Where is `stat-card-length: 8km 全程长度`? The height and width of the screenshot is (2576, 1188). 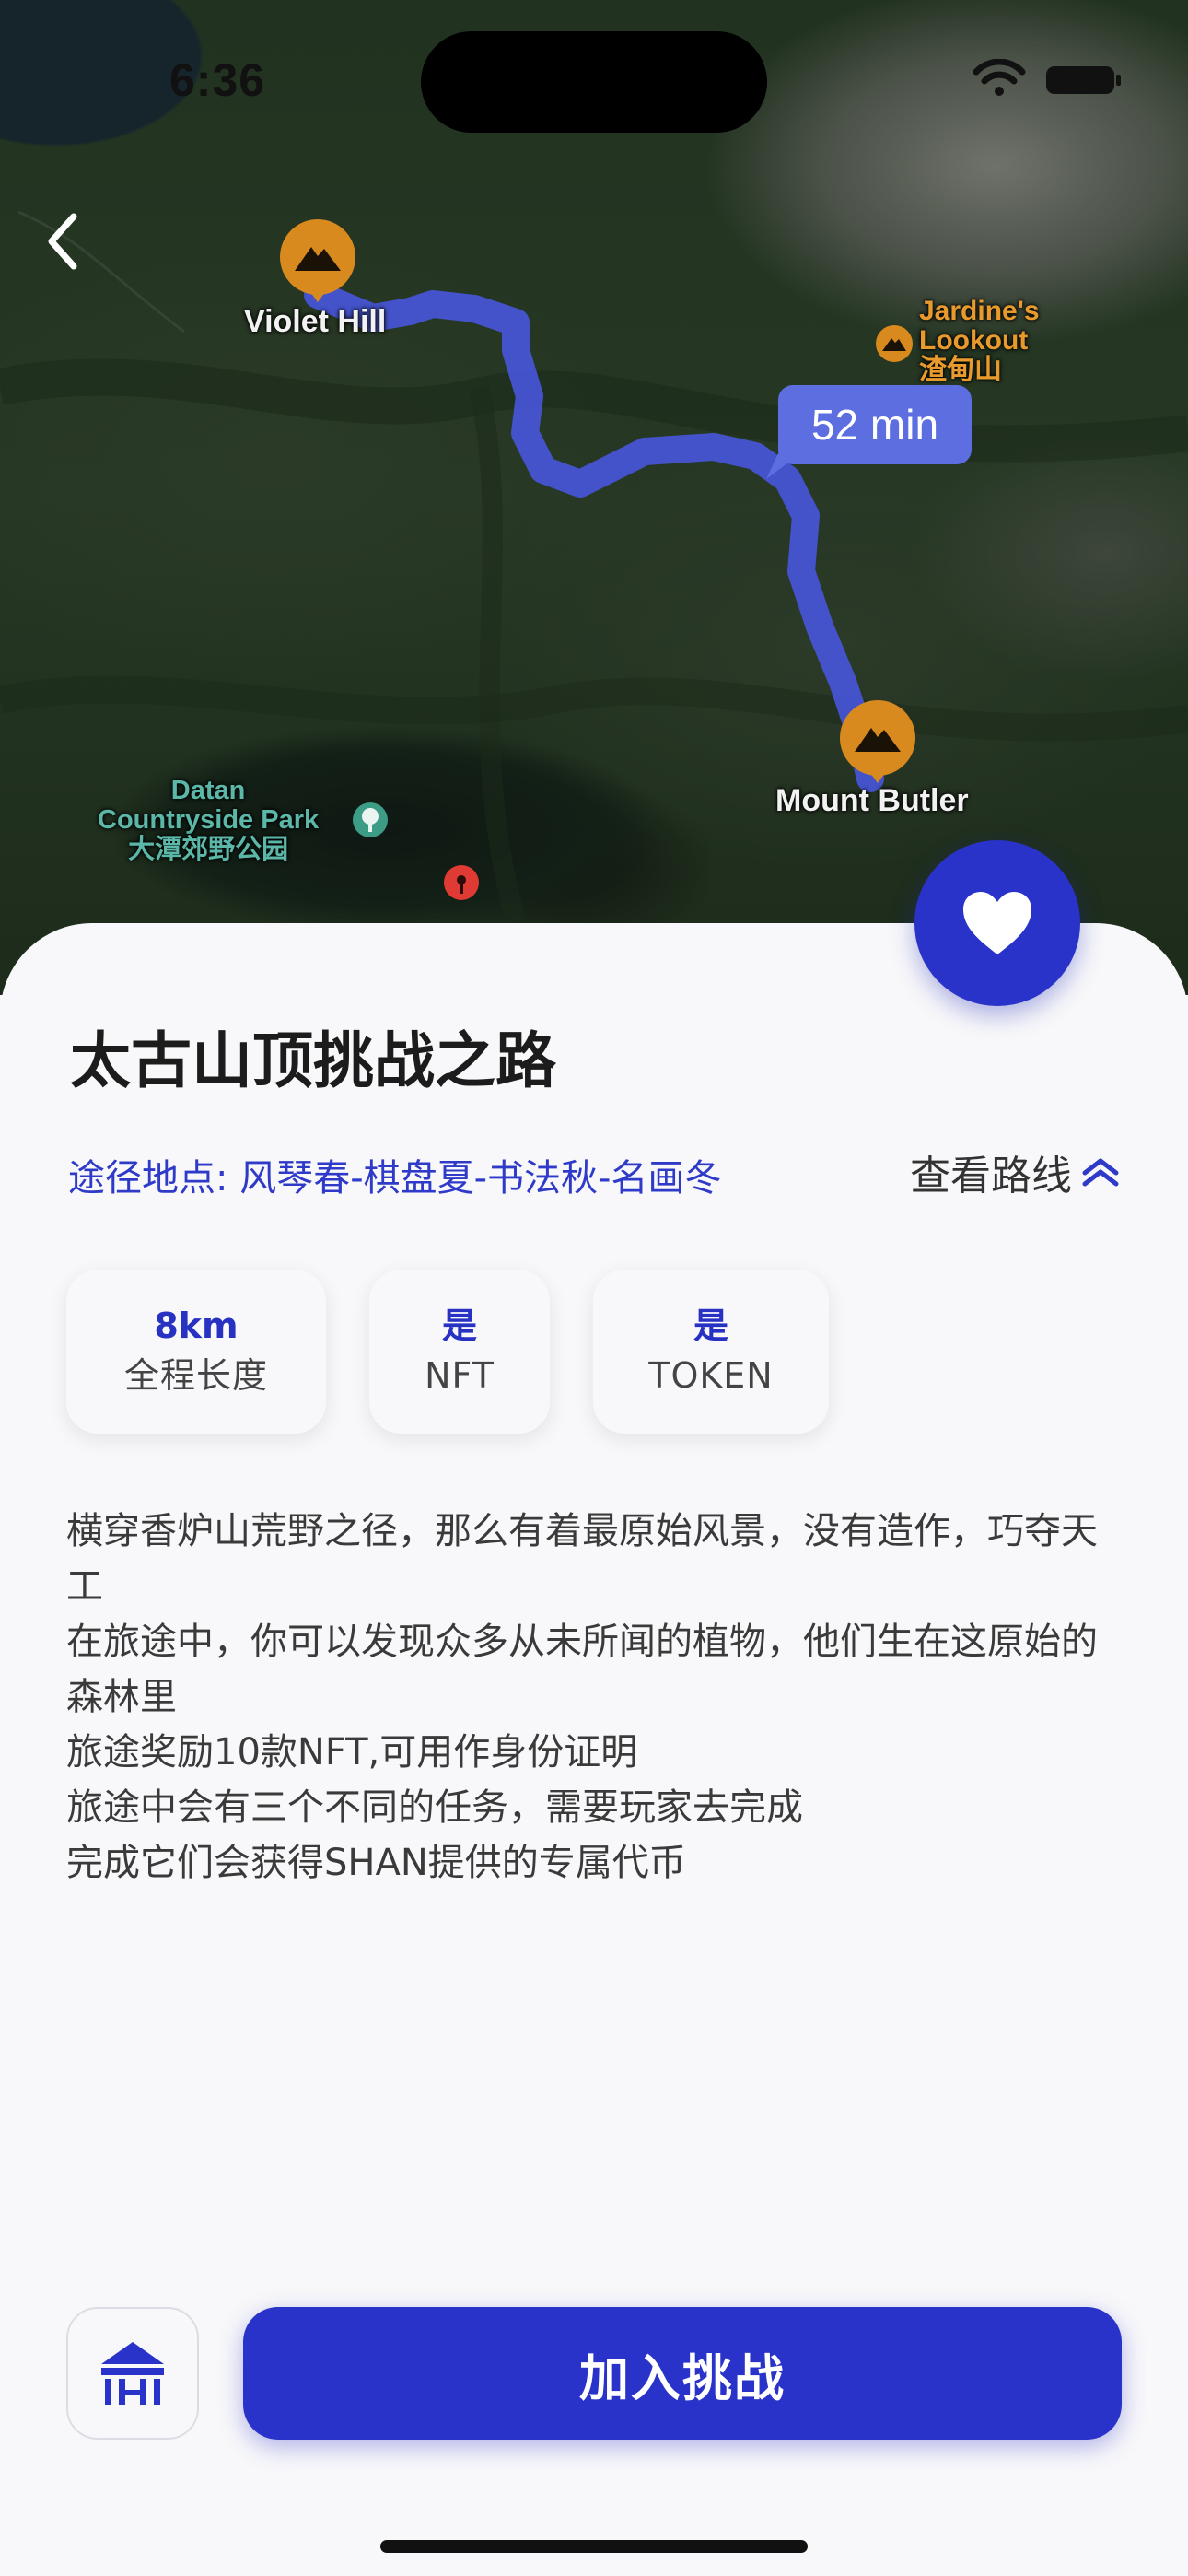 stat-card-length: 8km 全程长度 is located at coordinates (196, 1352).